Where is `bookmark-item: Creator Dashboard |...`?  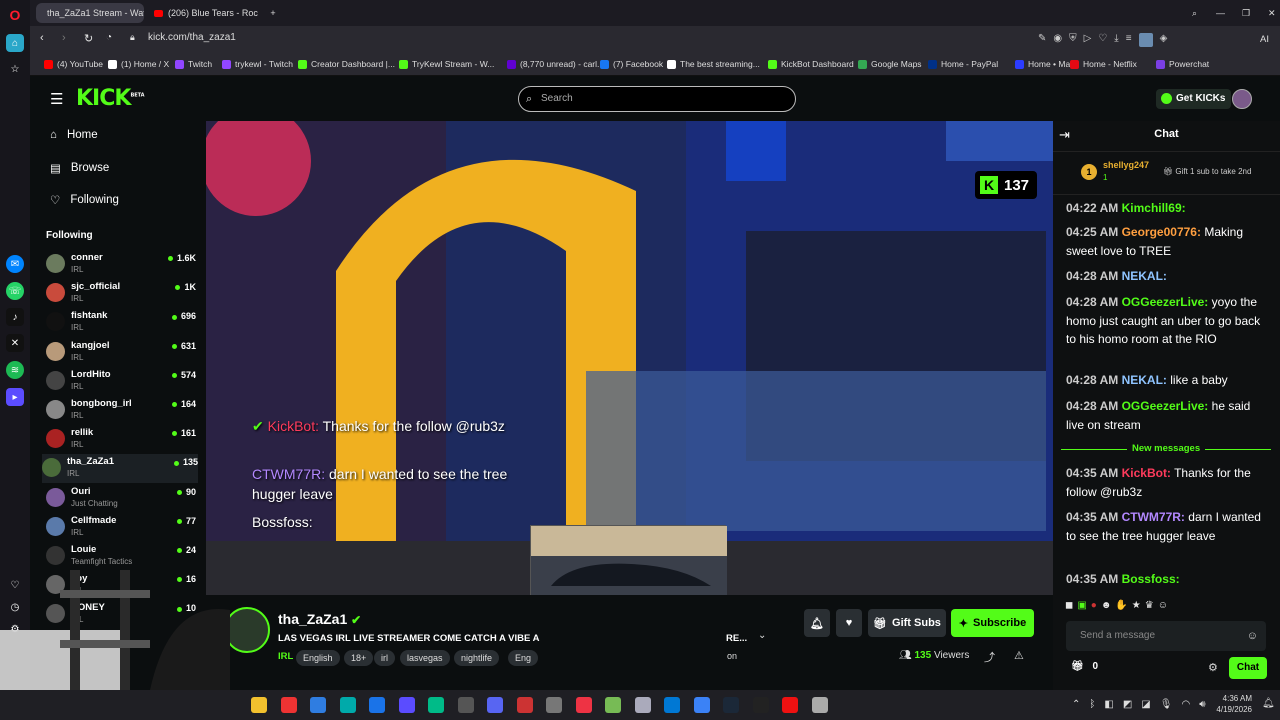
bookmark-item: Creator Dashboard |... is located at coordinates (346, 64).